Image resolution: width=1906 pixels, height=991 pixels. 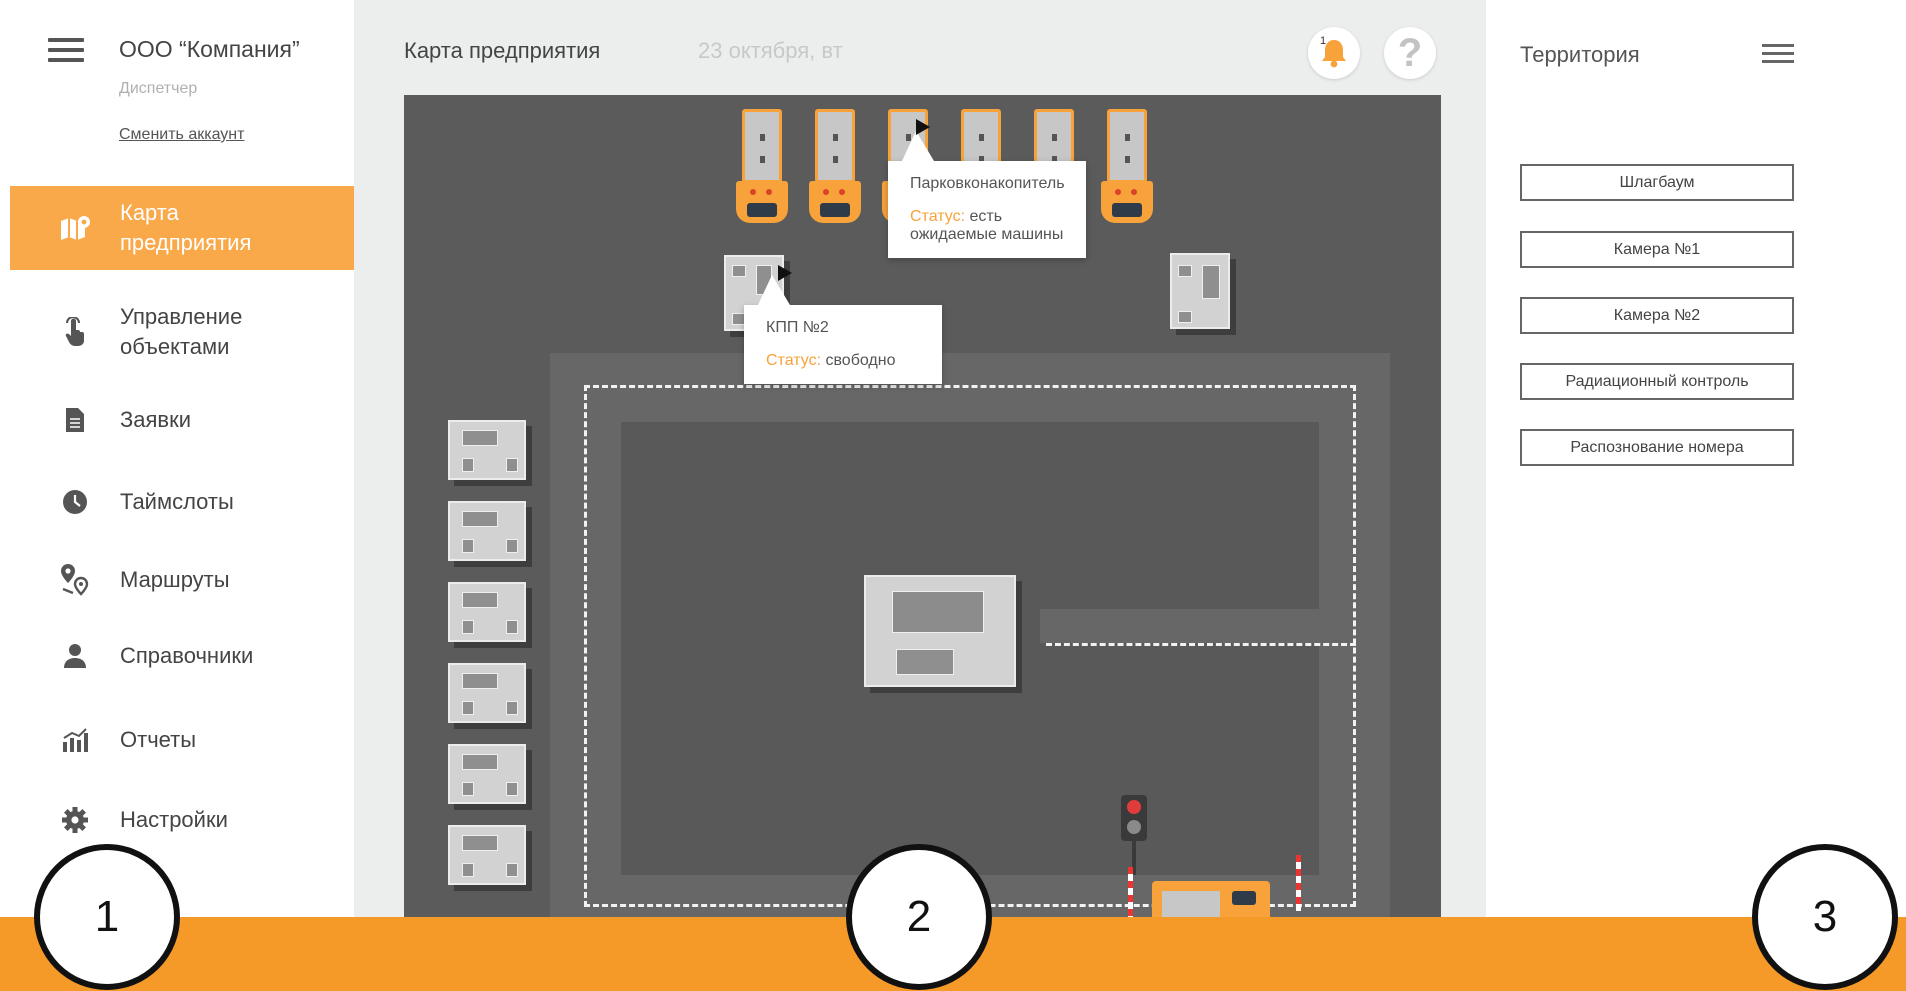 I want to click on sidebar-item-map: Карта предприятия, so click(x=182, y=228).